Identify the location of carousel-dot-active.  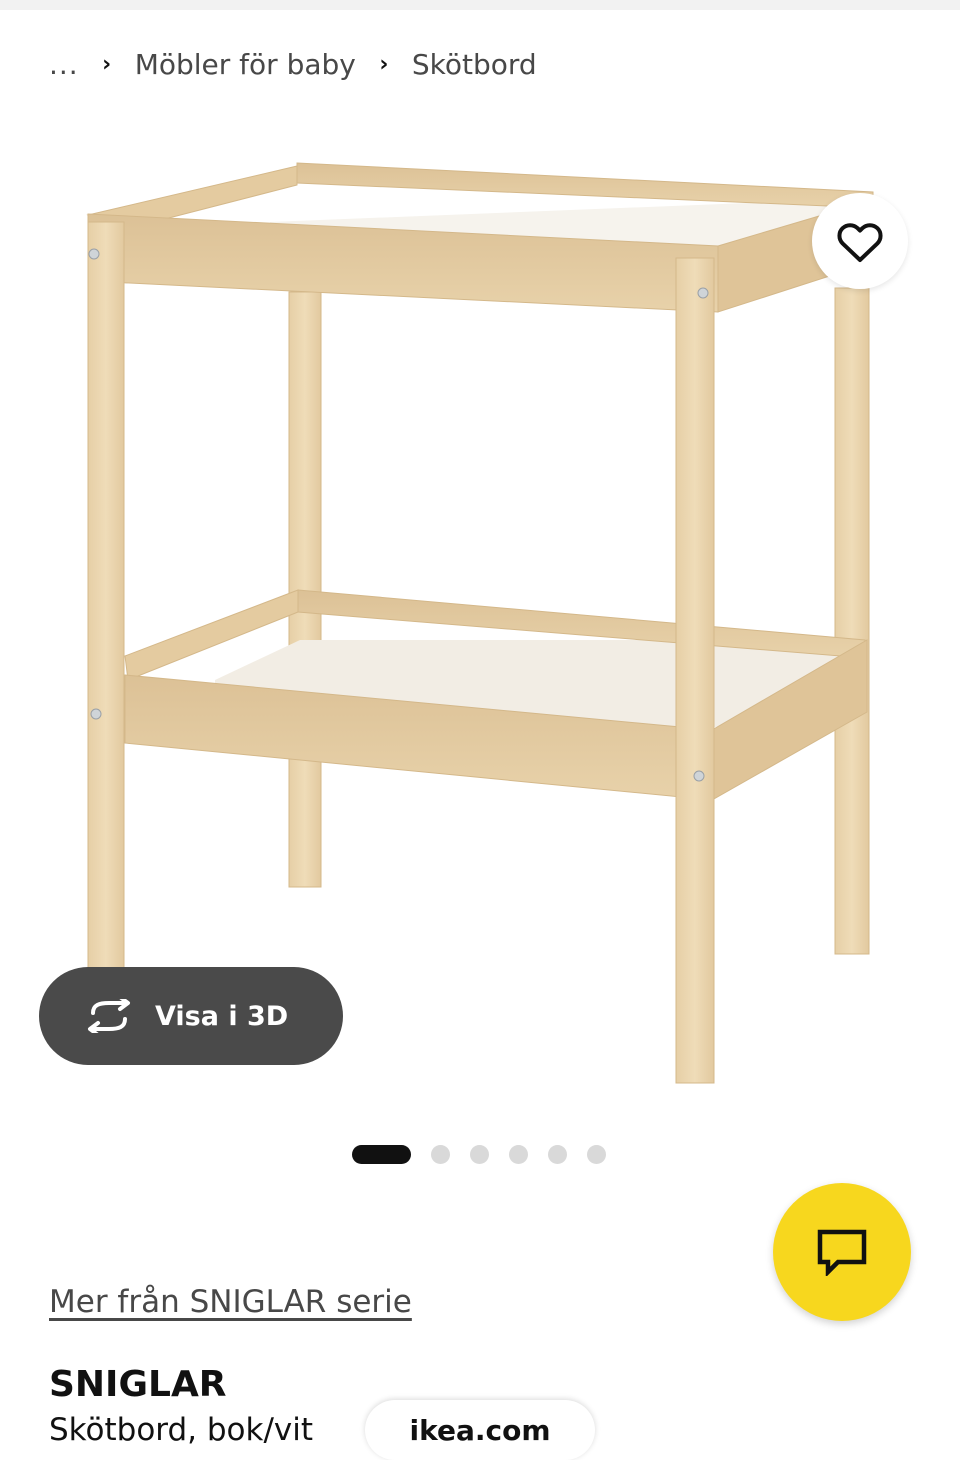
(381, 1154).